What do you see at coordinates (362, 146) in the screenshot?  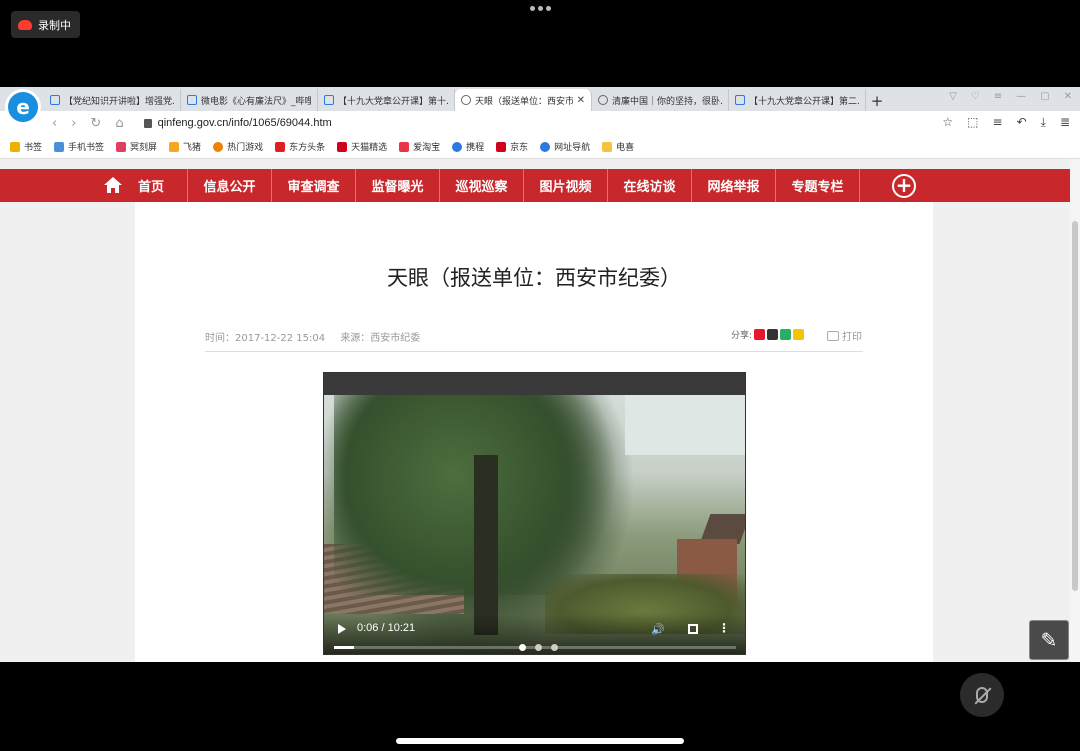 I see `bookmark-item: 天猫精选` at bounding box center [362, 146].